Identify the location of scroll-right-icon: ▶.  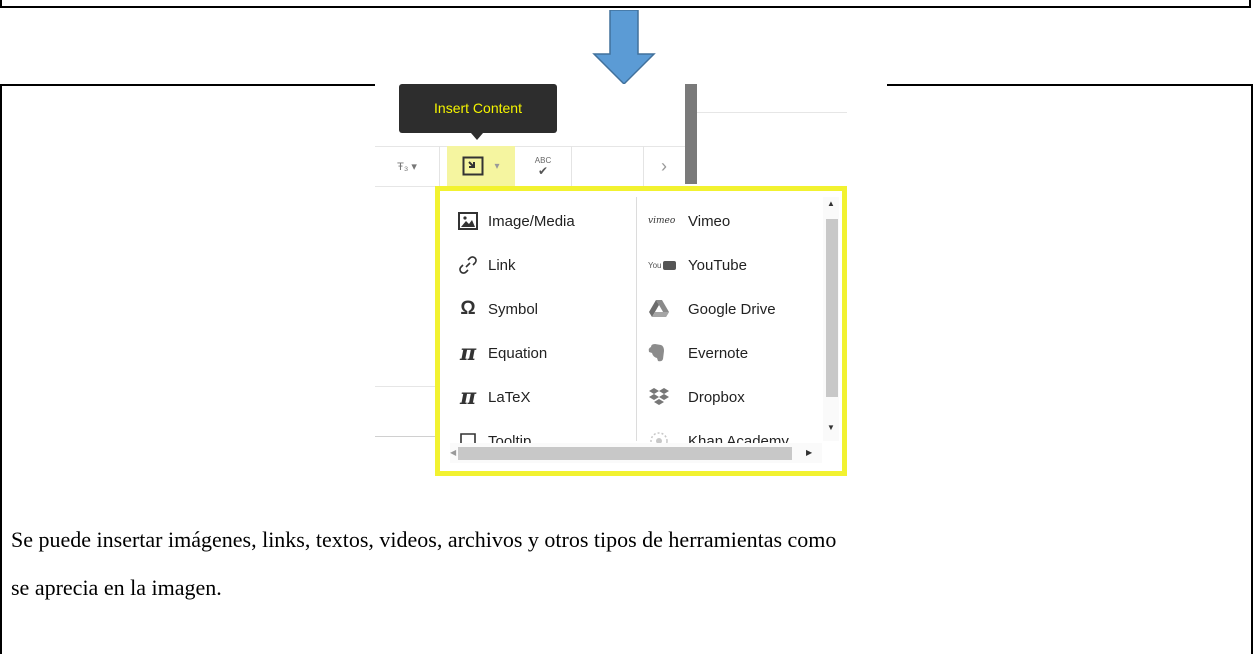
(809, 452).